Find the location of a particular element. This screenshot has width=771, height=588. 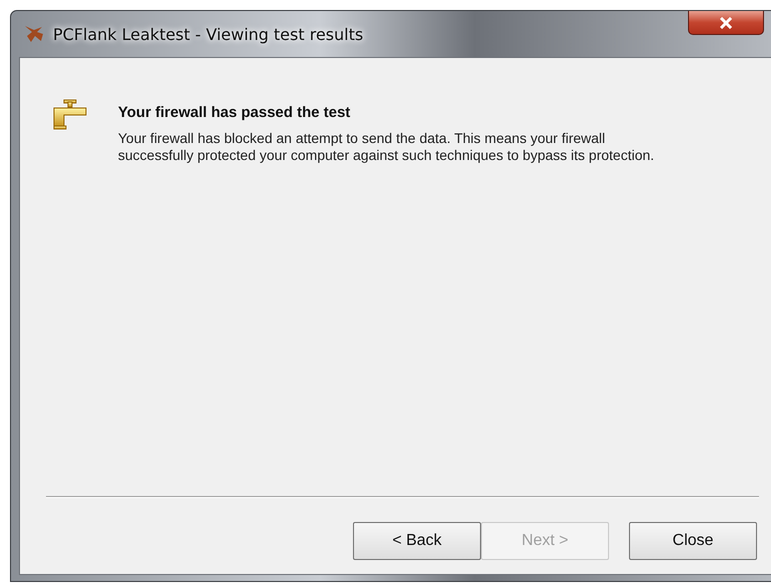

back-button: < Back is located at coordinates (417, 541).